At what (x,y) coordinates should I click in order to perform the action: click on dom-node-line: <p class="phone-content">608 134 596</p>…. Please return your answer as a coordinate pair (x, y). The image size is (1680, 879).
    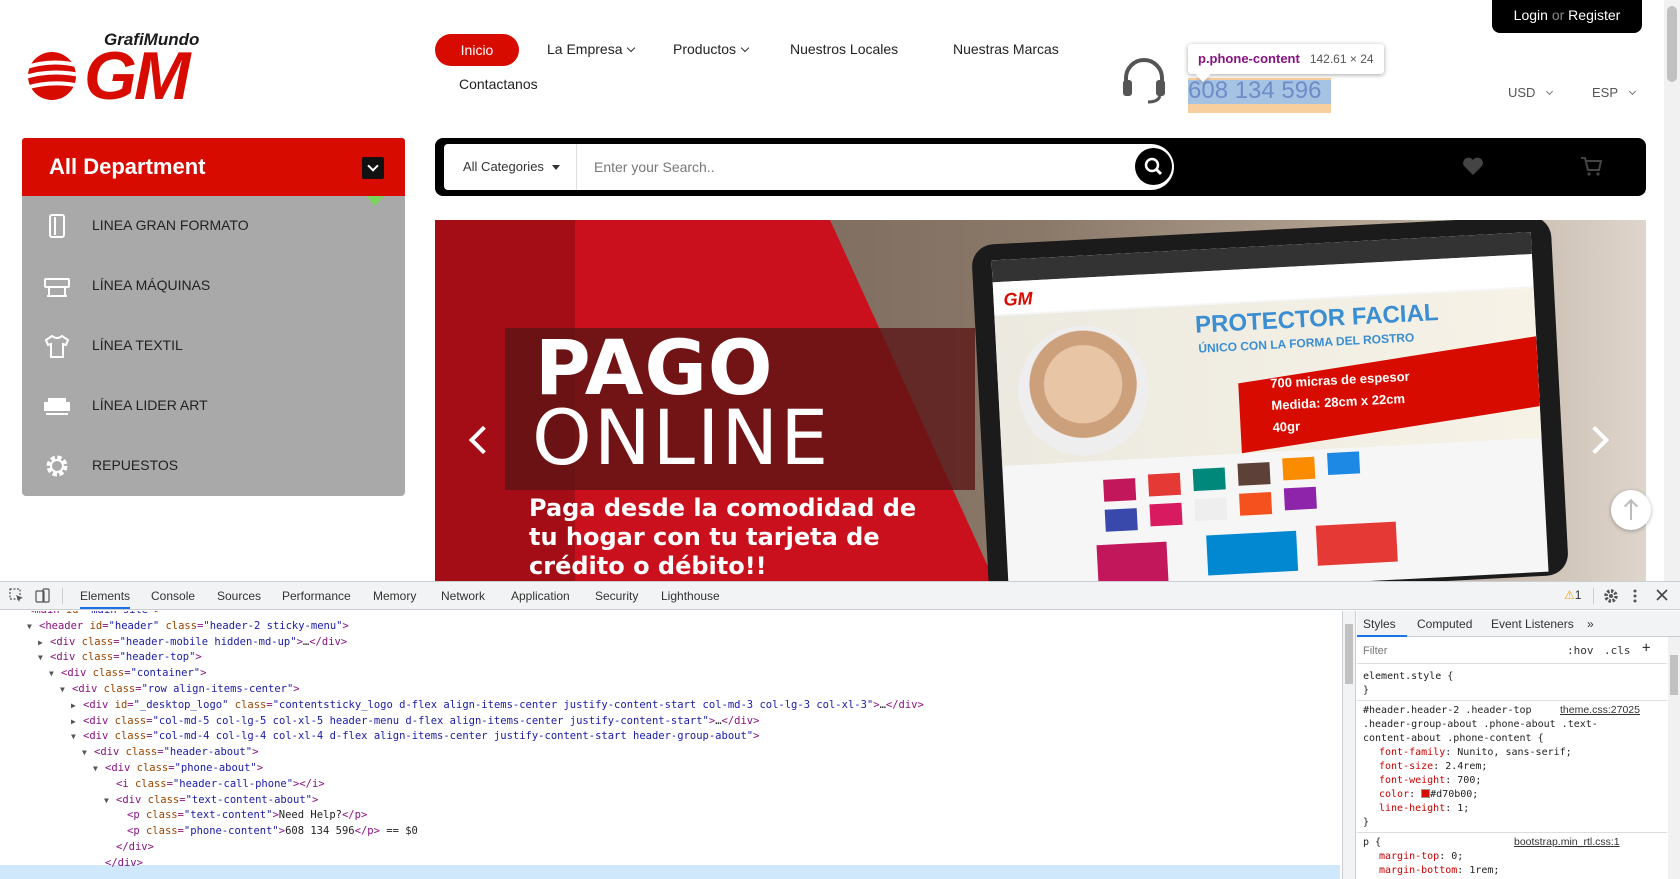
    Looking at the image, I should click on (272, 831).